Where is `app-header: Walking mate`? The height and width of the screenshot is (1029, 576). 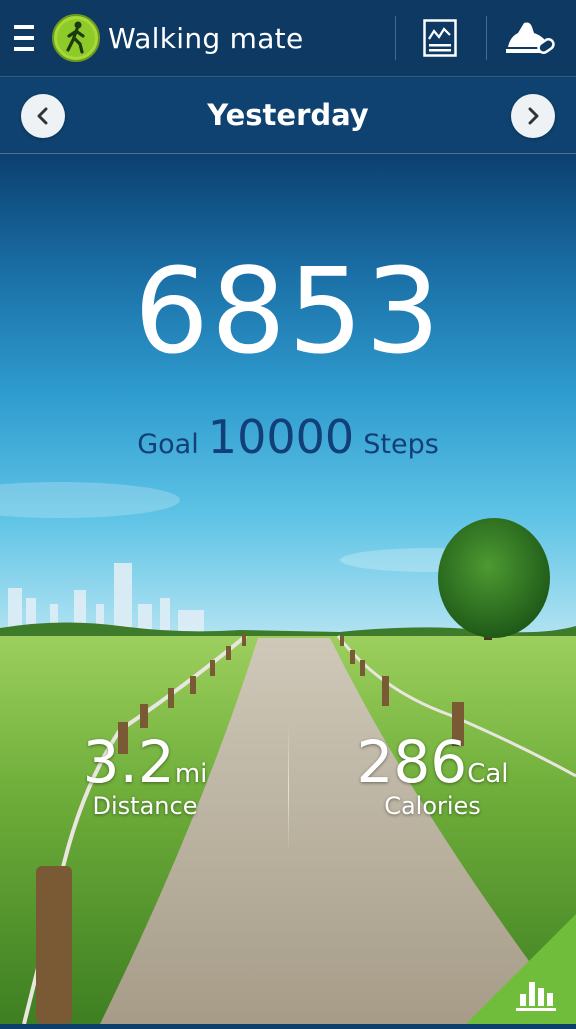
app-header: Walking mate is located at coordinates (288, 38).